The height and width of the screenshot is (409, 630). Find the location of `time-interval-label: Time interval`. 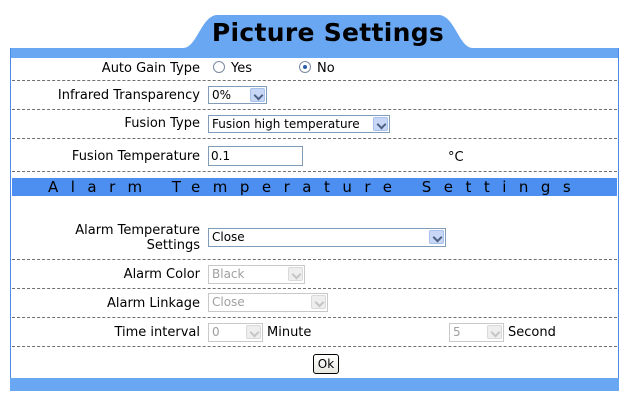

time-interval-label: Time interval is located at coordinates (157, 332).